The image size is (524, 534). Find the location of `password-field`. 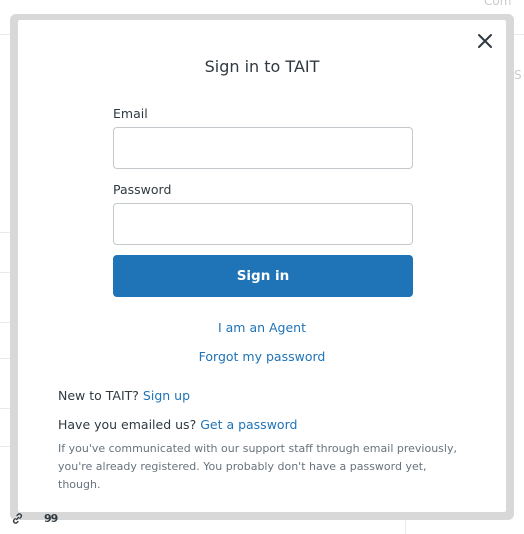

password-field is located at coordinates (263, 224).